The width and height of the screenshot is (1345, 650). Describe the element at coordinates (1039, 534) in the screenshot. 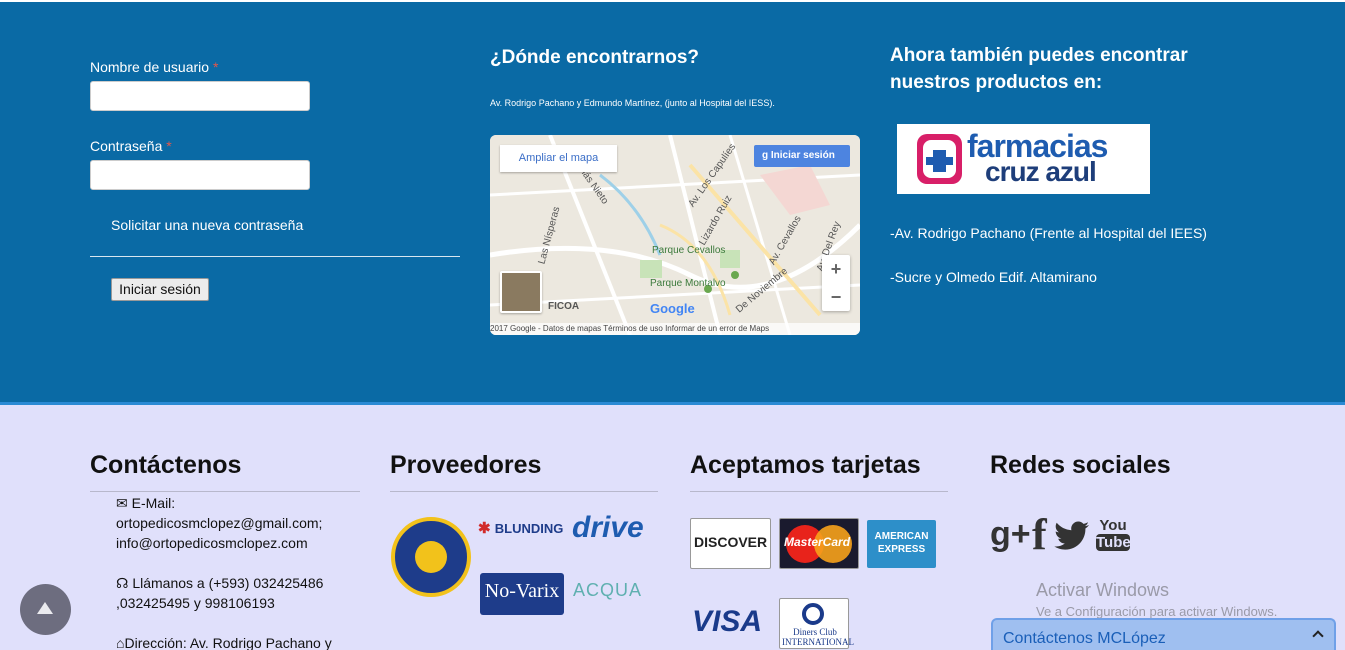

I see `facebook-icon: f` at that location.